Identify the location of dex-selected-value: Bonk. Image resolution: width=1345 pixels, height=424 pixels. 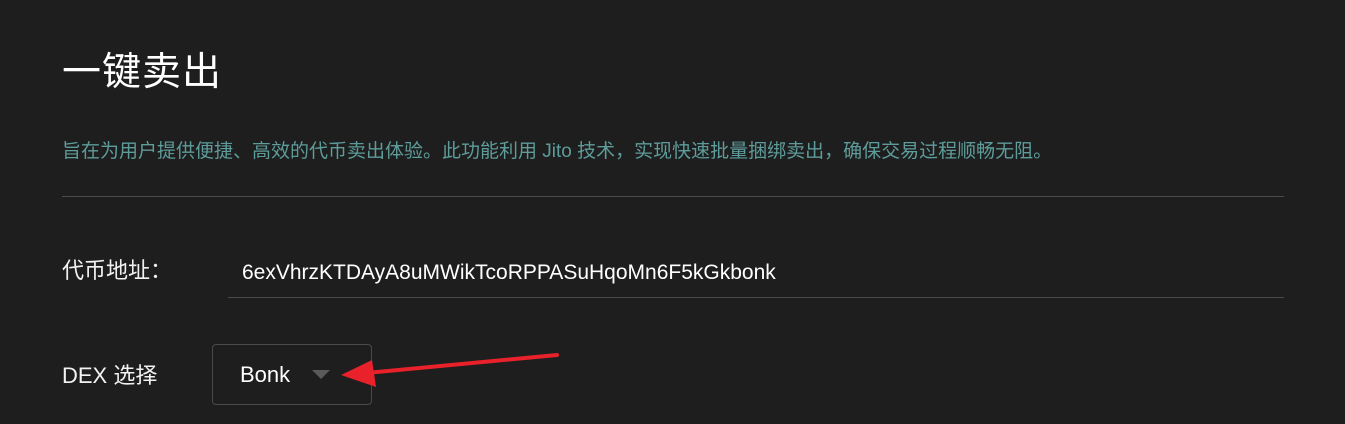
(265, 374).